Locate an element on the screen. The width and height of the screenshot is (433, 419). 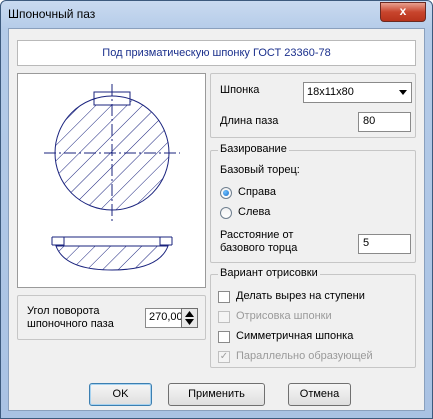
cancel-button: Отмена is located at coordinates (319, 394).